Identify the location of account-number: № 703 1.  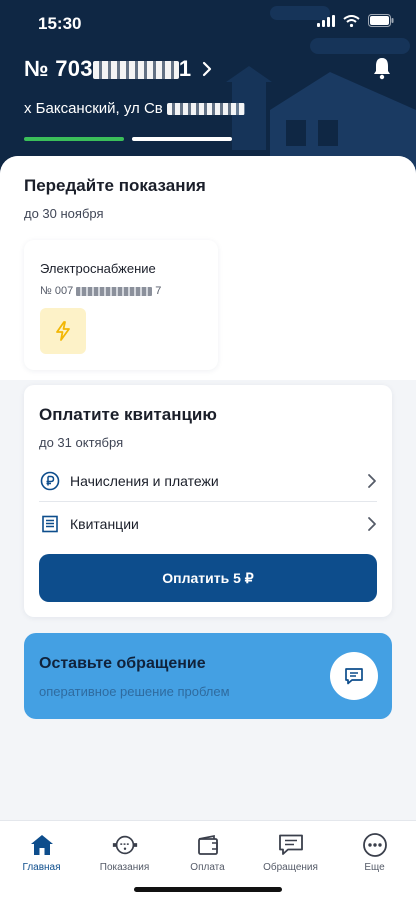
(108, 68).